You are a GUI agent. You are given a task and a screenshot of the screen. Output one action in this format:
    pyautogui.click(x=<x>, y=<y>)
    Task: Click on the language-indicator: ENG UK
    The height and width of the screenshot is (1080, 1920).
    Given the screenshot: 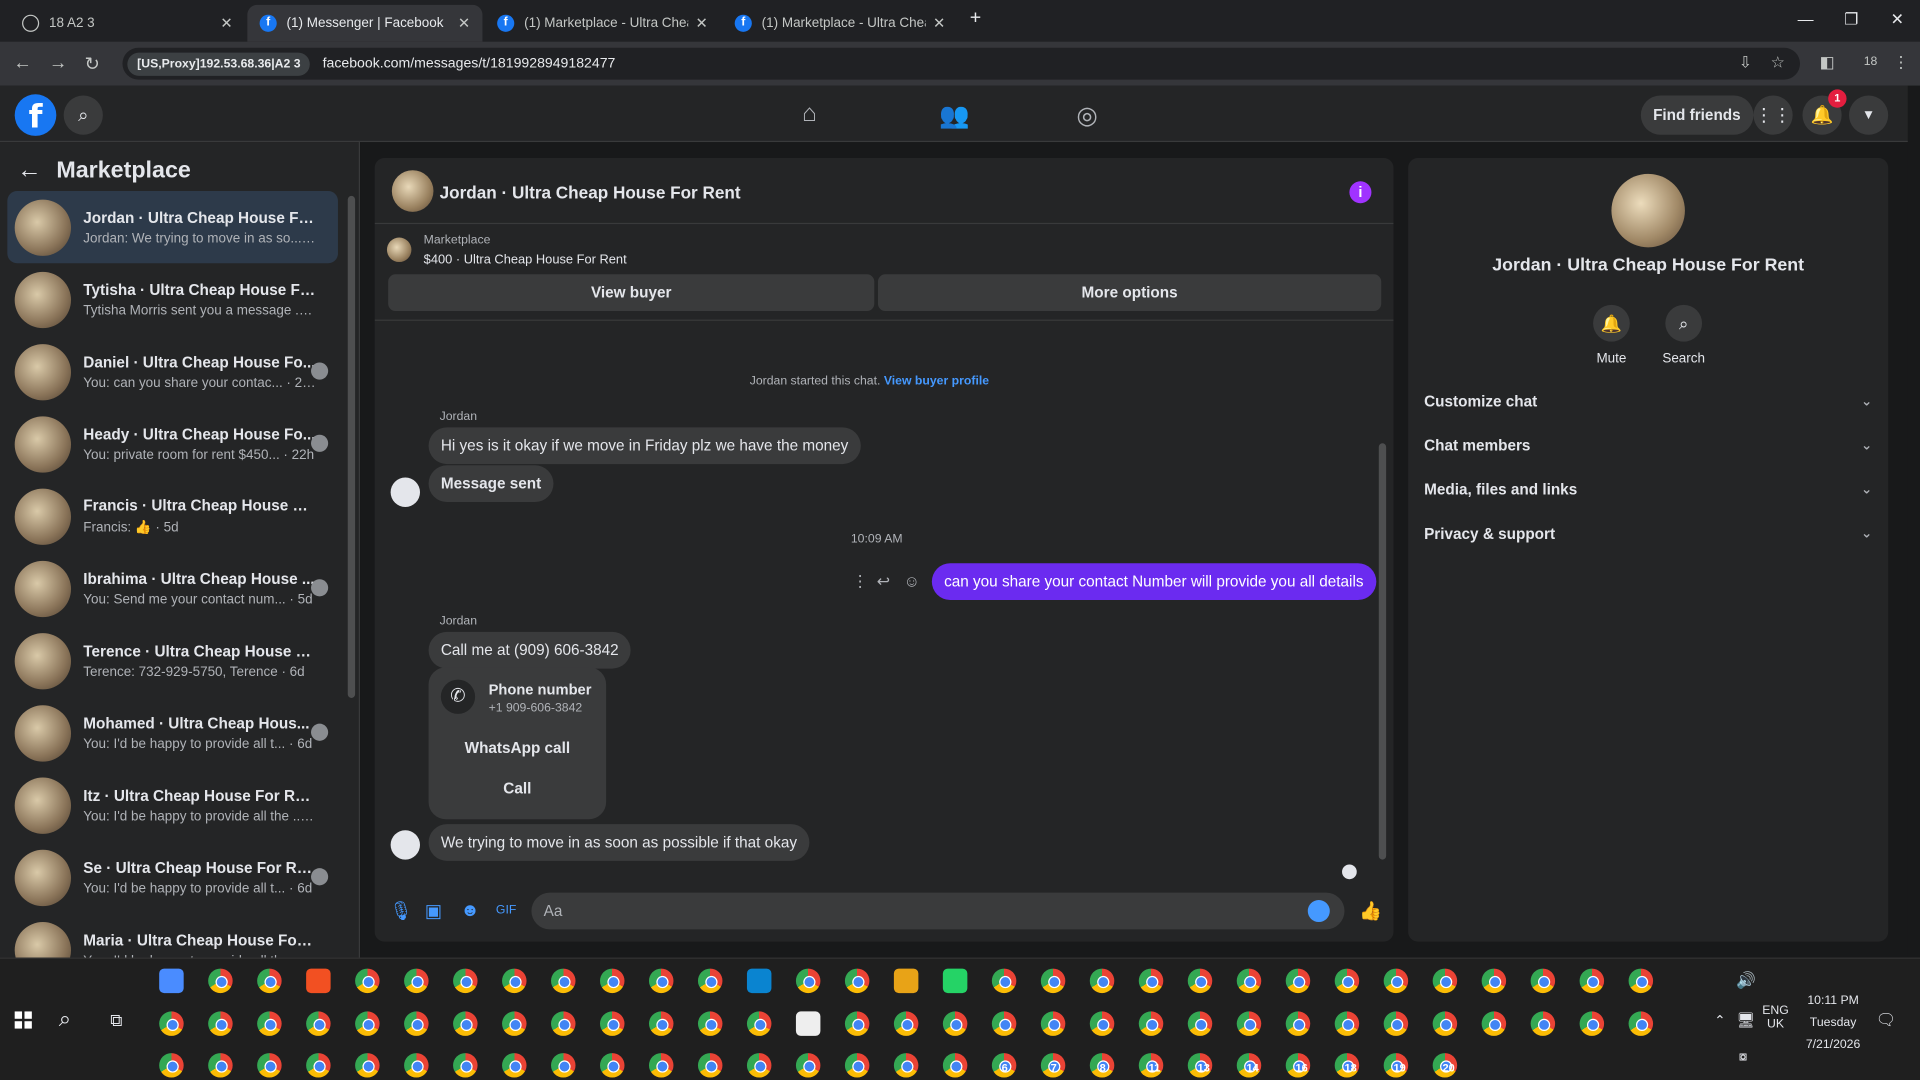 What is the action you would take?
    pyautogui.click(x=1775, y=1017)
    